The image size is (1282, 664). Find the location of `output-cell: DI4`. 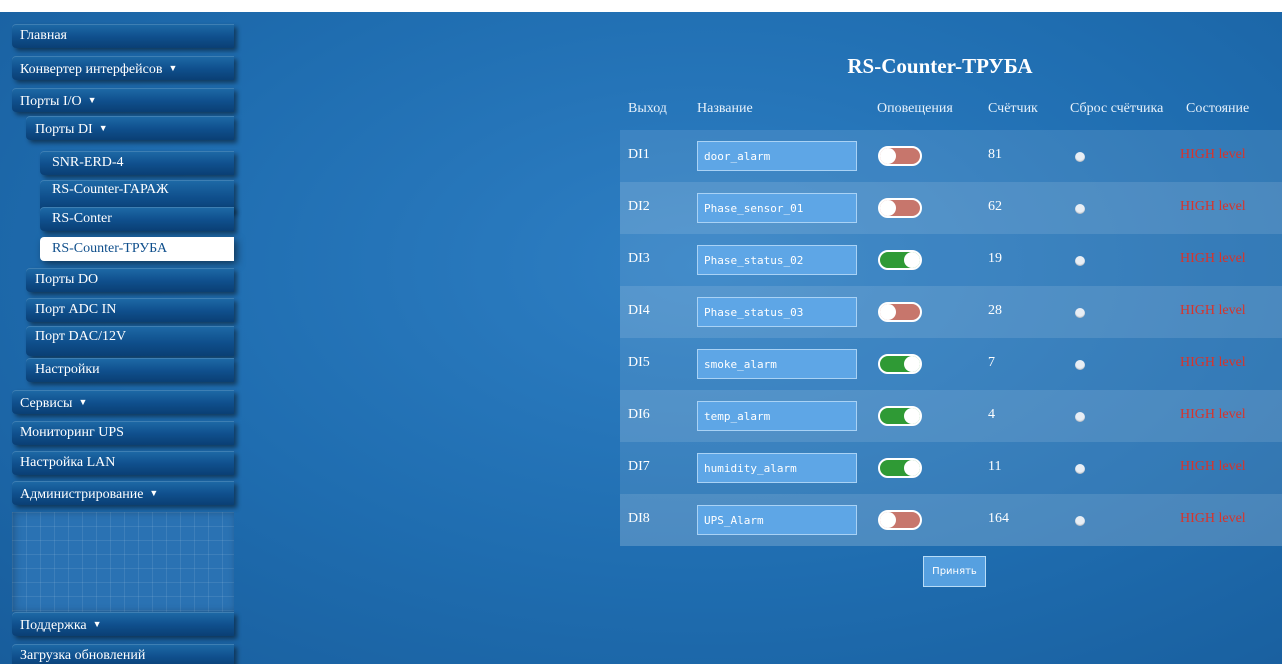

output-cell: DI4 is located at coordinates (639, 310).